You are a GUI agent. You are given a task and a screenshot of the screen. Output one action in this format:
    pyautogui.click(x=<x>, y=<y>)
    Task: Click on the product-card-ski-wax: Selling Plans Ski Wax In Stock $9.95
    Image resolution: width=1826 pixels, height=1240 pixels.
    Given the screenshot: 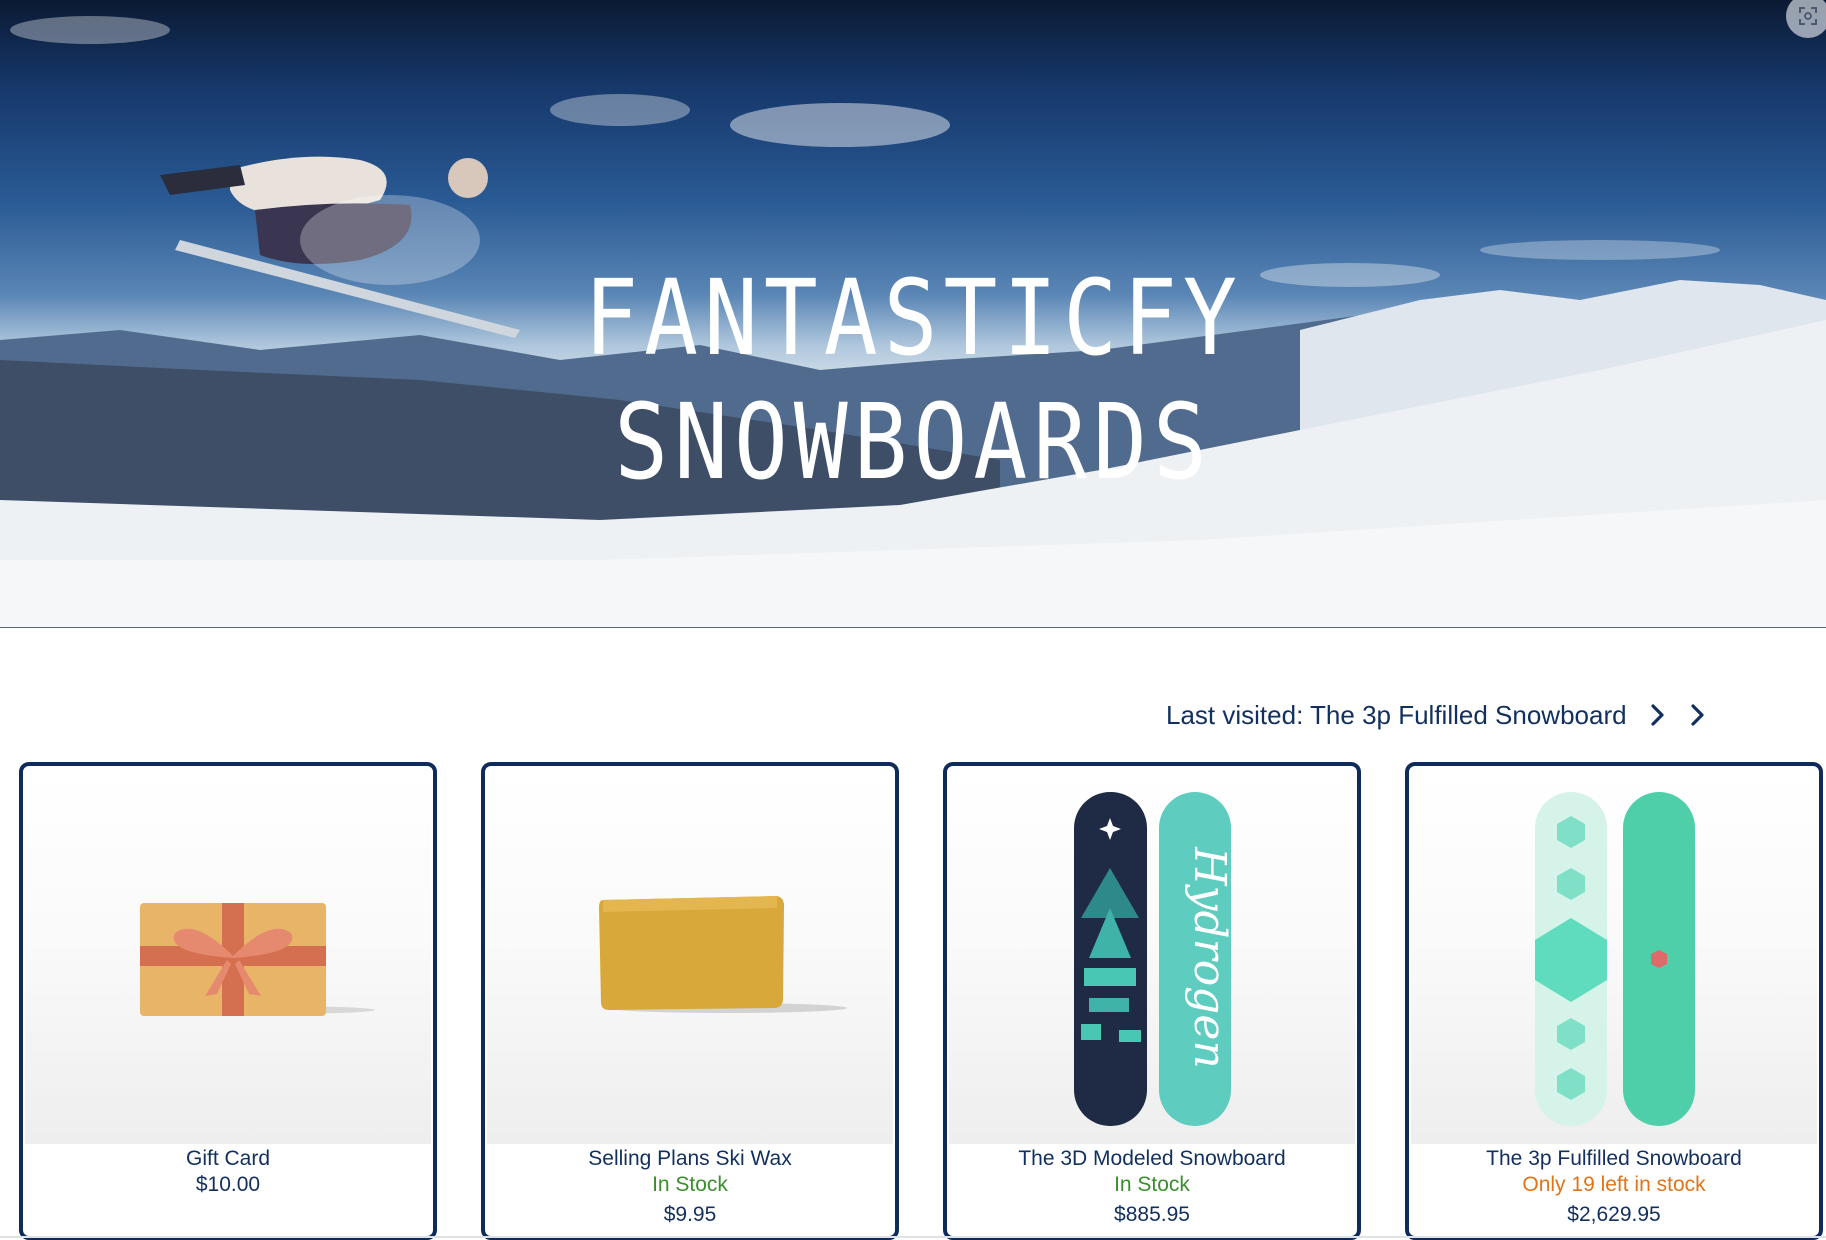 What is the action you would take?
    pyautogui.click(x=690, y=1001)
    